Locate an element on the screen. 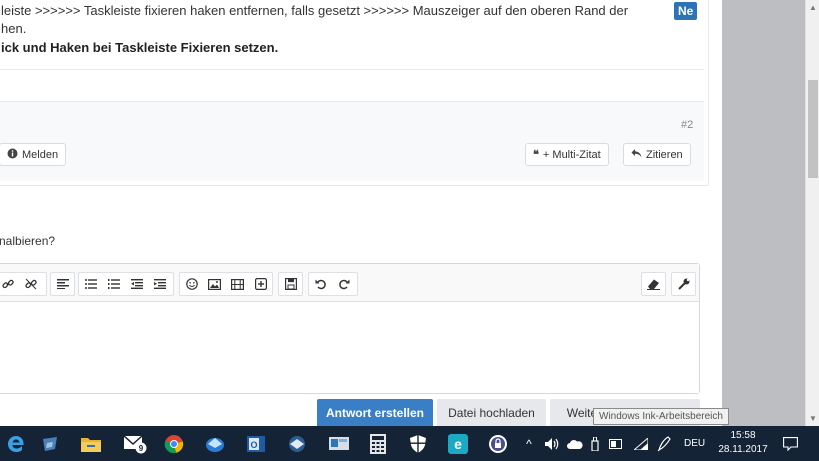 The image size is (819, 461). smiley-icon is located at coordinates (191, 284).